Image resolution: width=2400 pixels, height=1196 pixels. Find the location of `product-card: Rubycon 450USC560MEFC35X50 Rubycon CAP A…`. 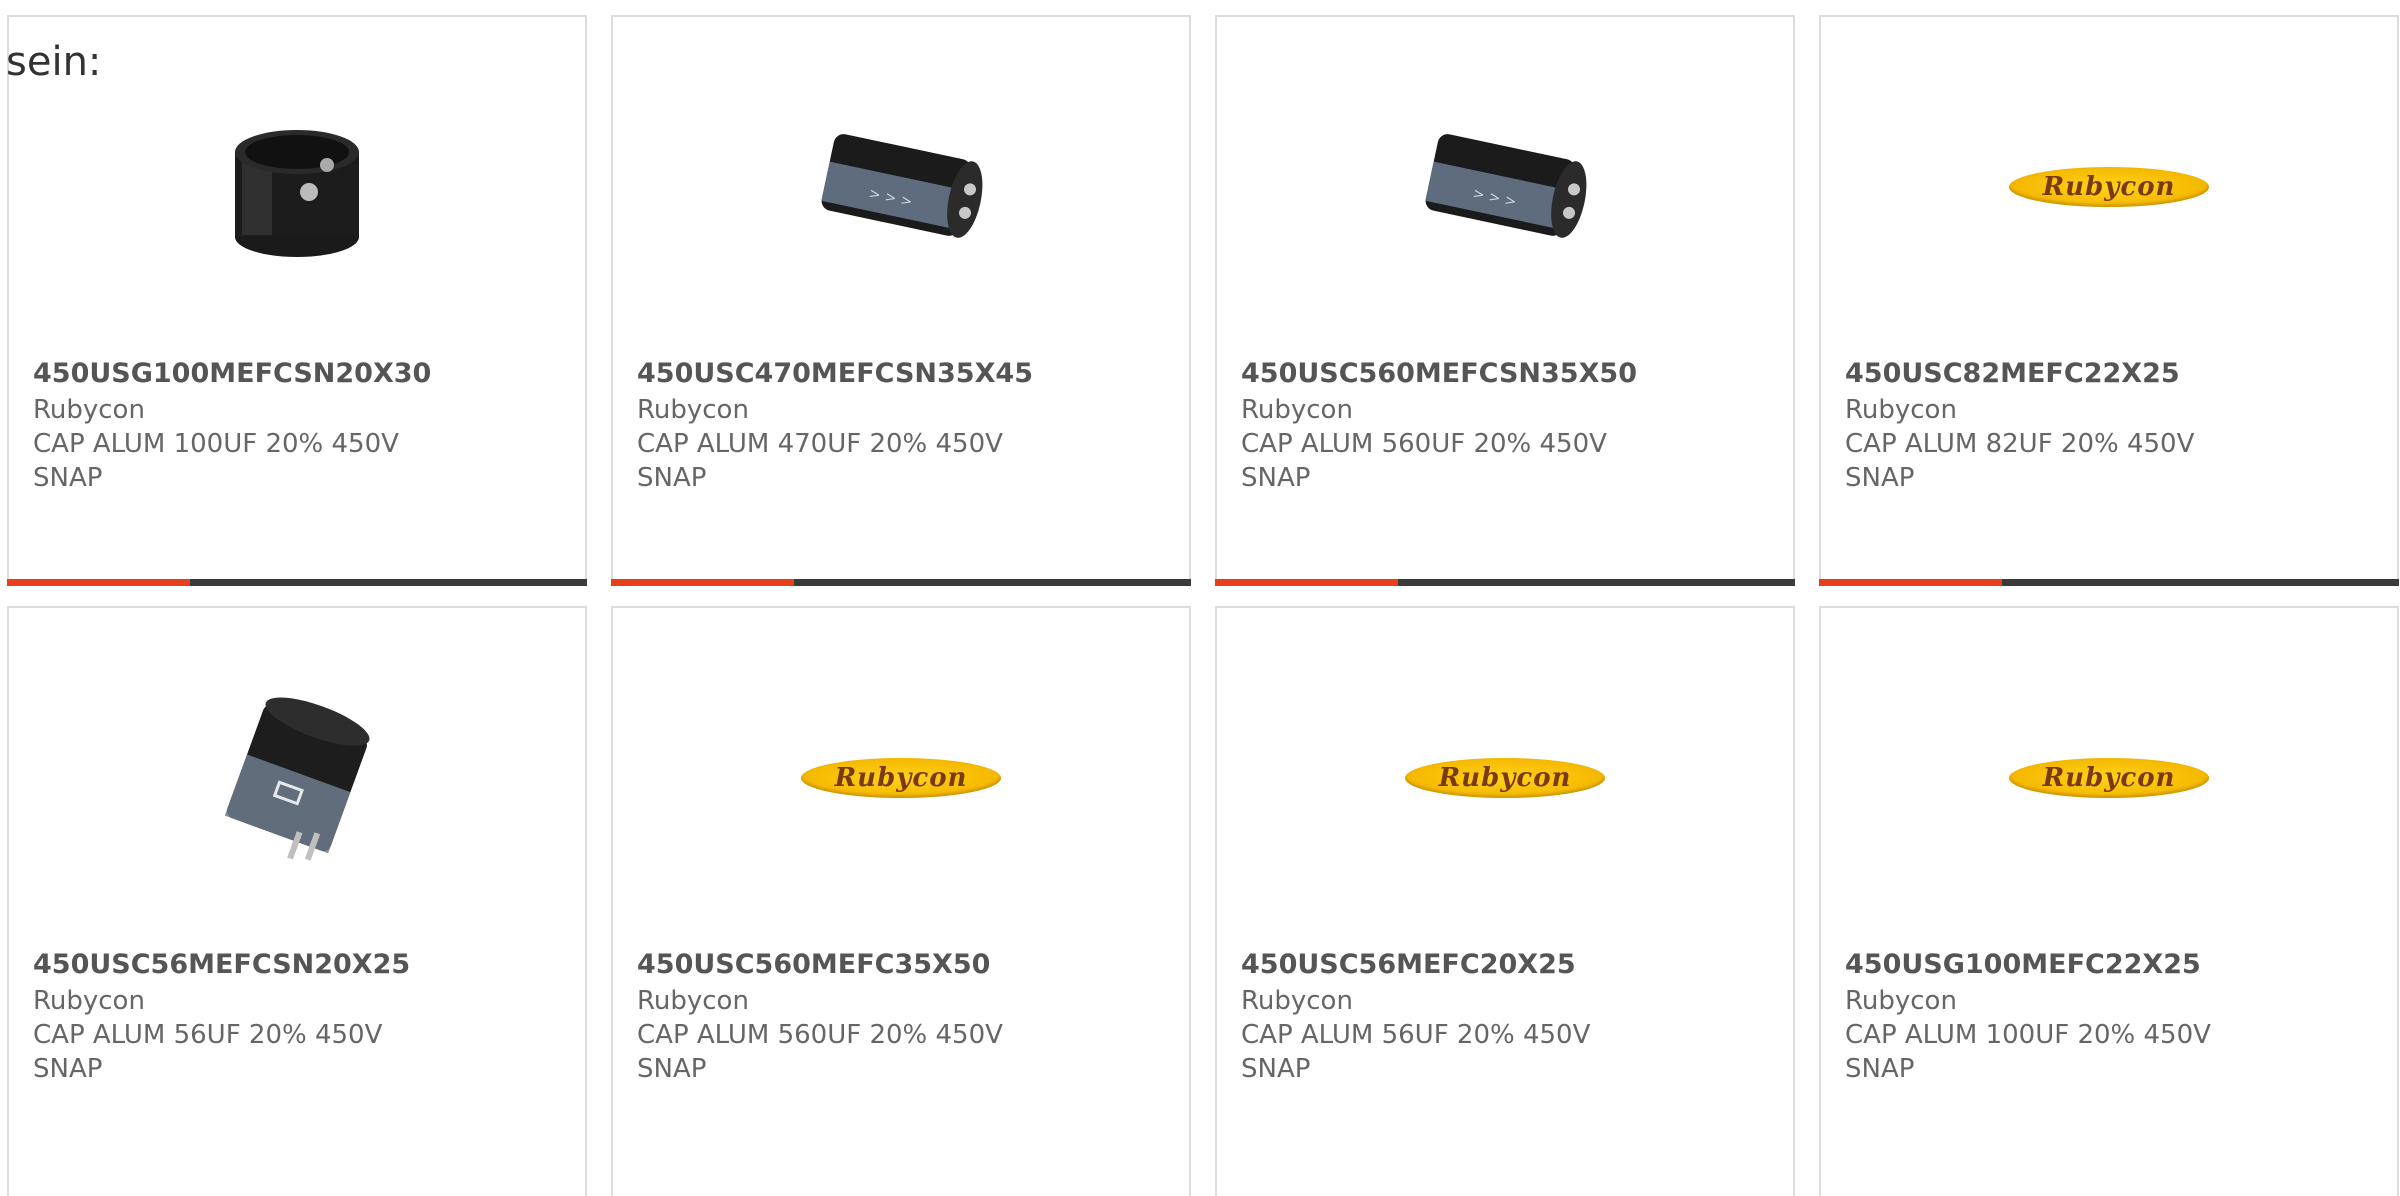

product-card: Rubycon 450USC560MEFC35X50 Rubycon CAP A… is located at coordinates (901, 901).